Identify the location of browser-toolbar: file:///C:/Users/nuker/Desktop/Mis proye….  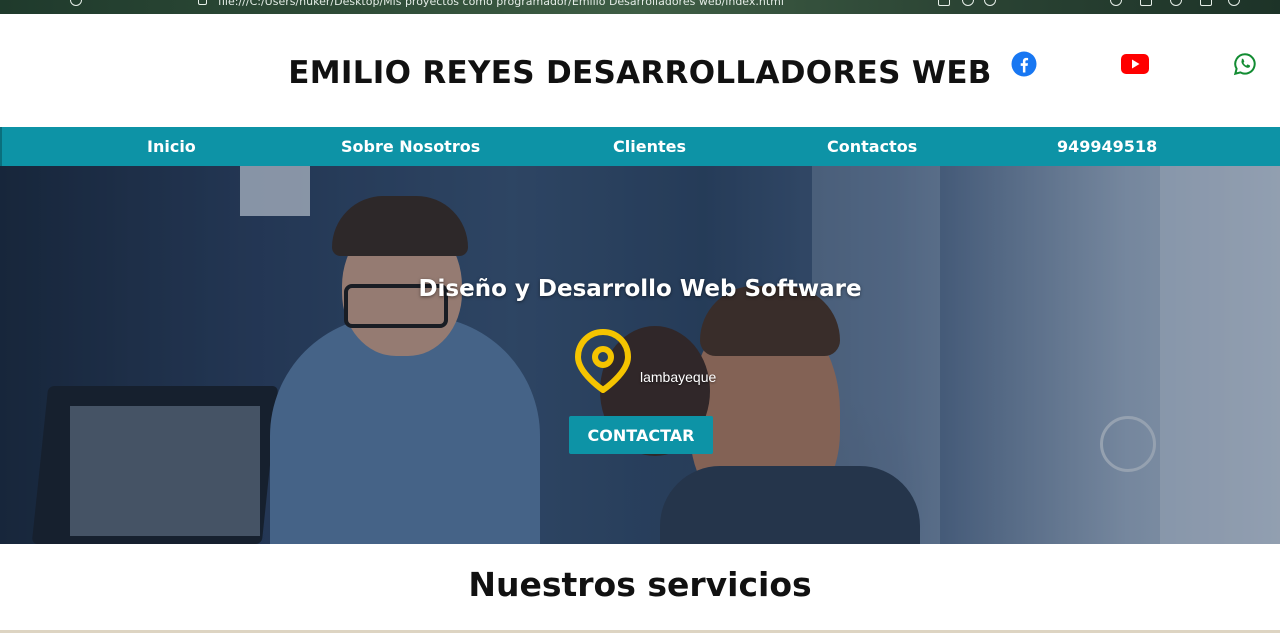
(640, 7).